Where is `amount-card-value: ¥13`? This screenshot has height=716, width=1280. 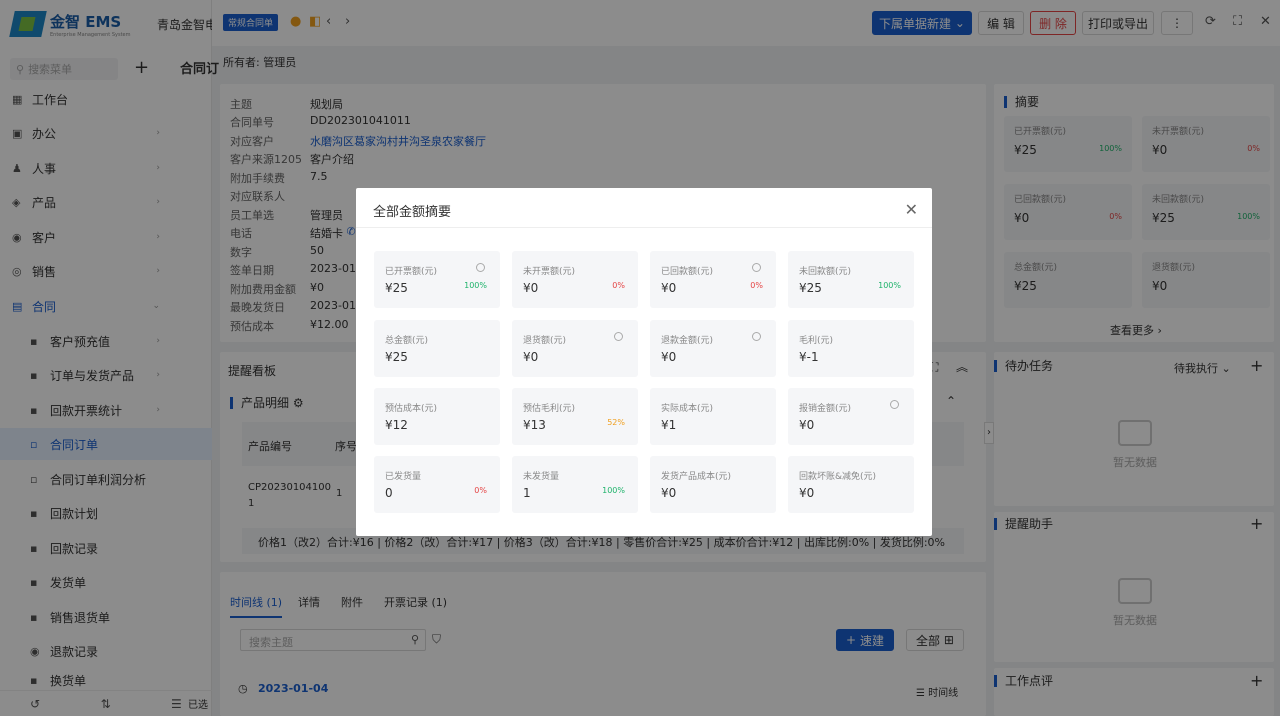 amount-card-value: ¥13 is located at coordinates (534, 425).